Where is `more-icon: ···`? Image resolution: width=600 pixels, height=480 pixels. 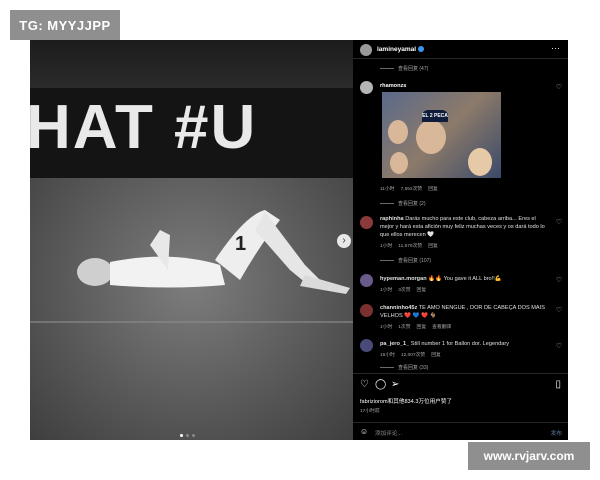 more-icon: ··· is located at coordinates (555, 48).